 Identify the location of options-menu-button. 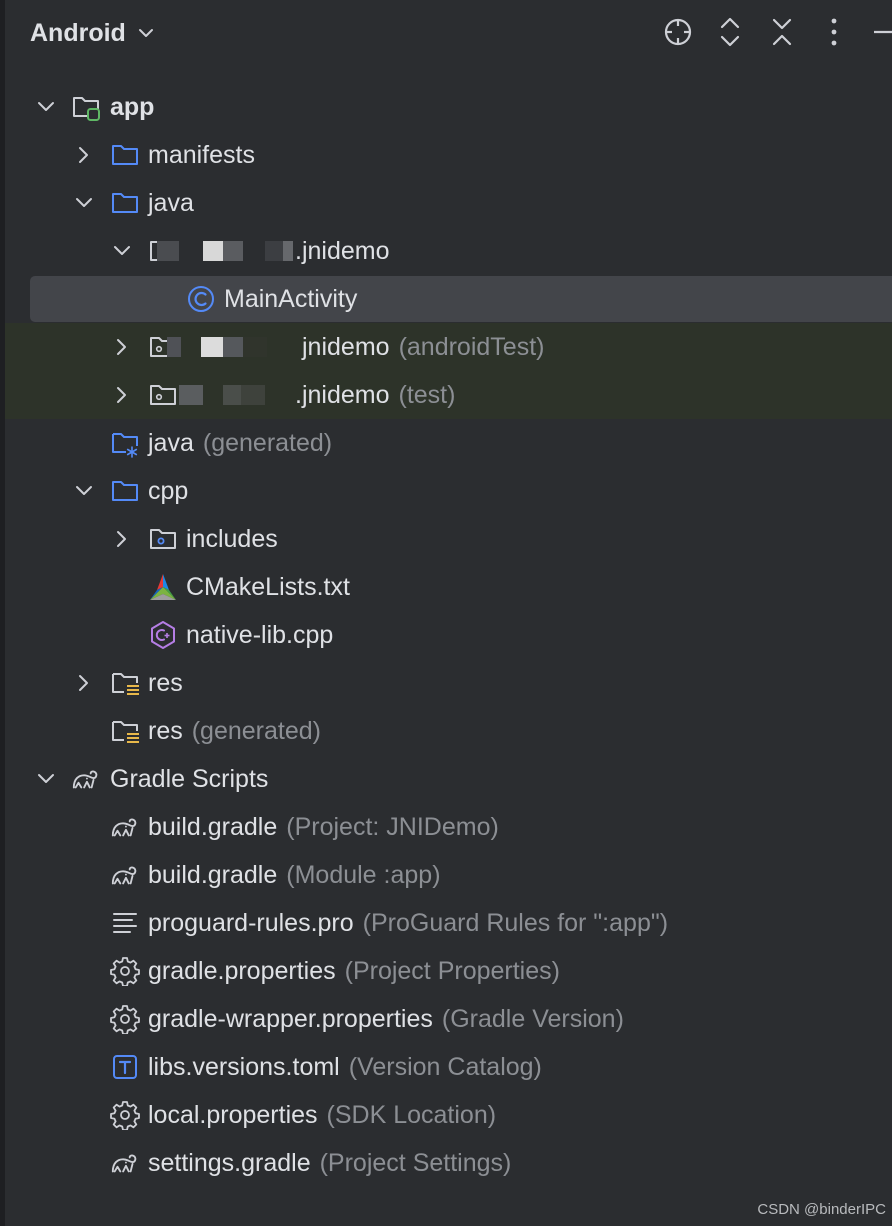
(834, 32).